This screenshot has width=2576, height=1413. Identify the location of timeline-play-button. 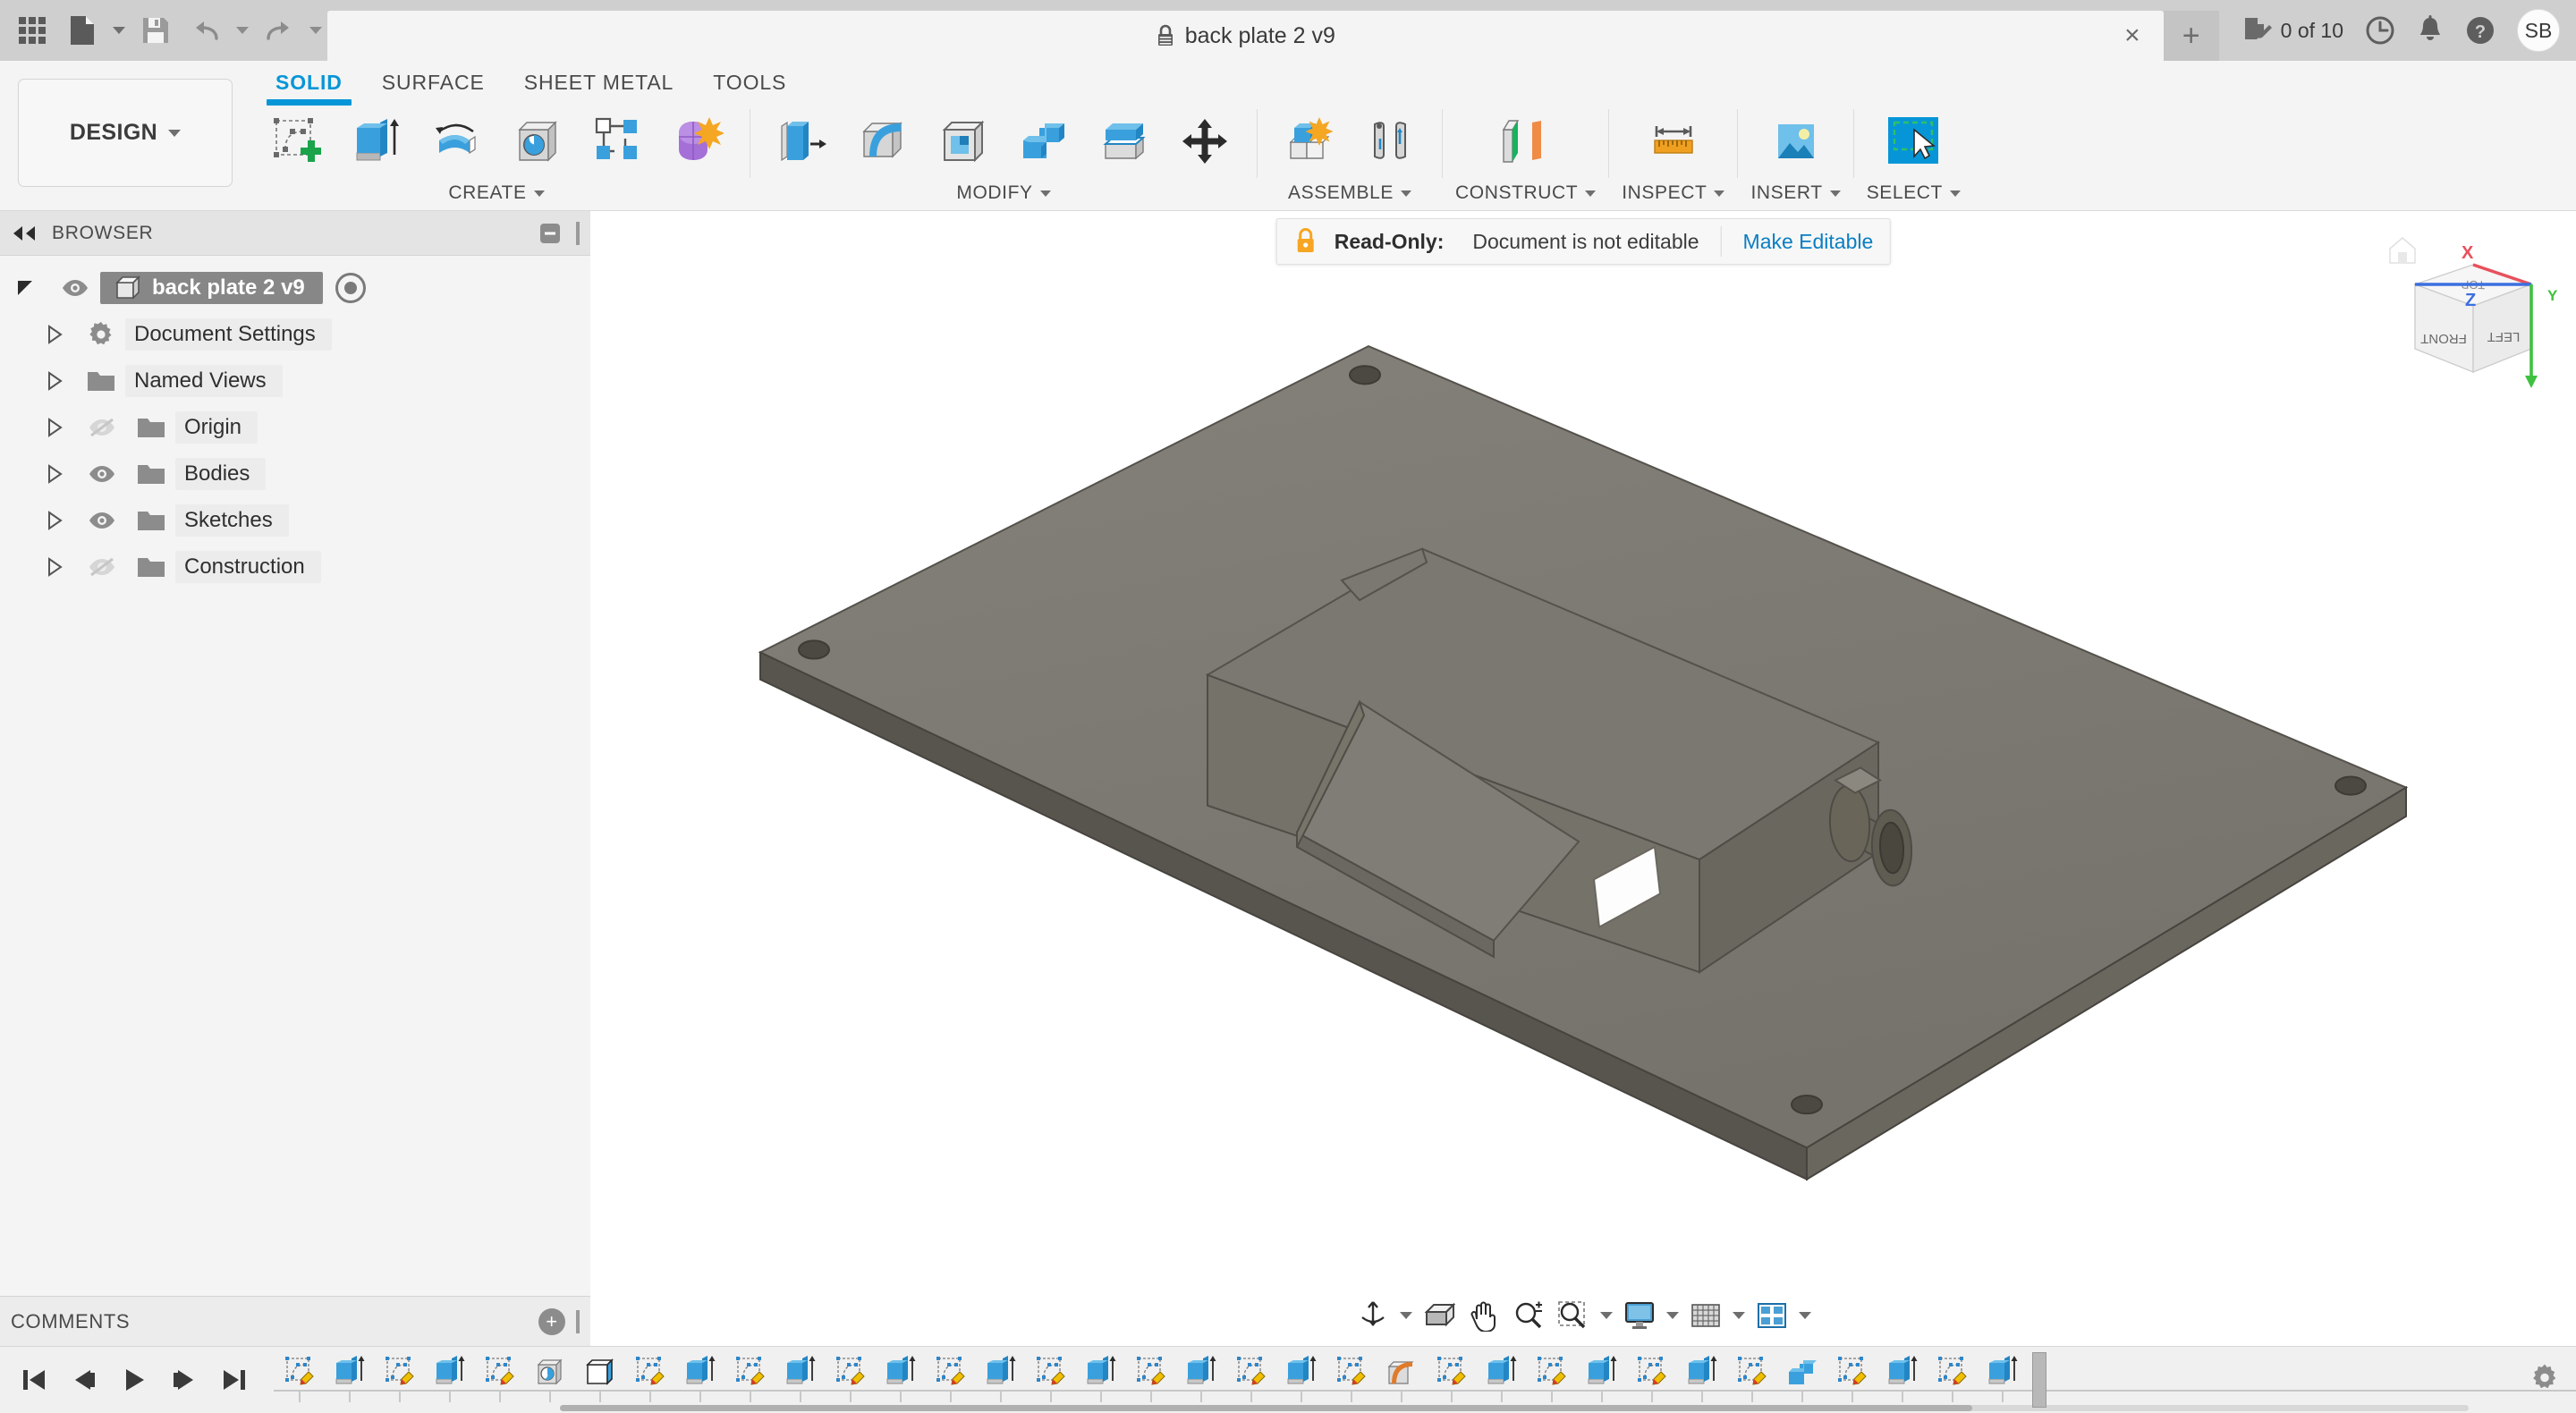
(134, 1380).